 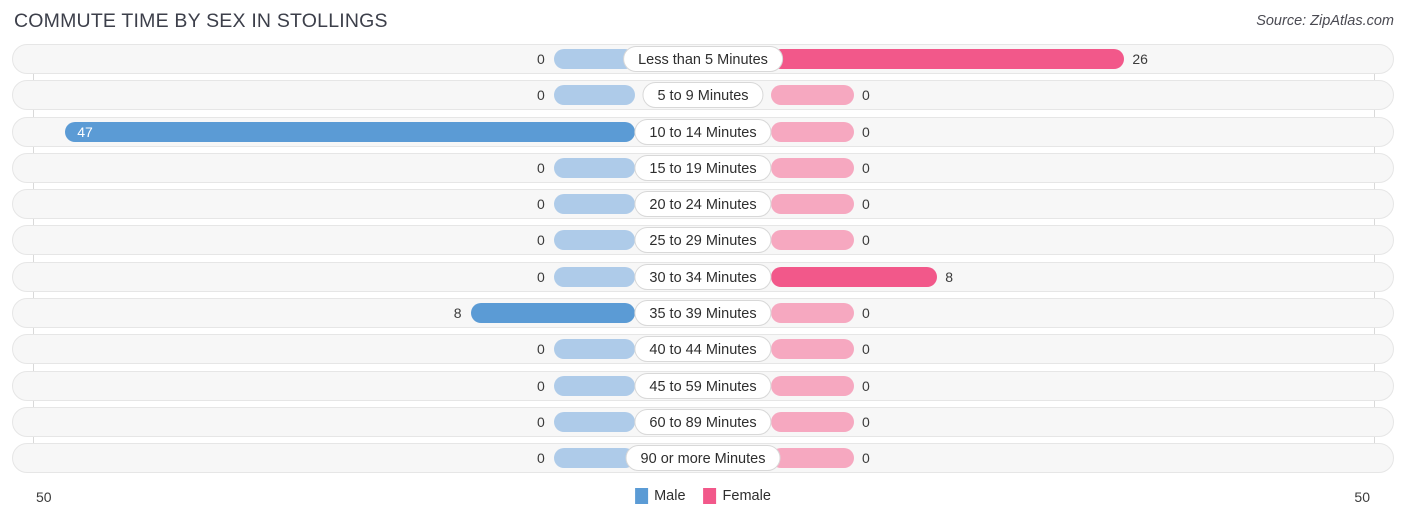 I want to click on legend-swatch-female-icon, so click(x=710, y=496).